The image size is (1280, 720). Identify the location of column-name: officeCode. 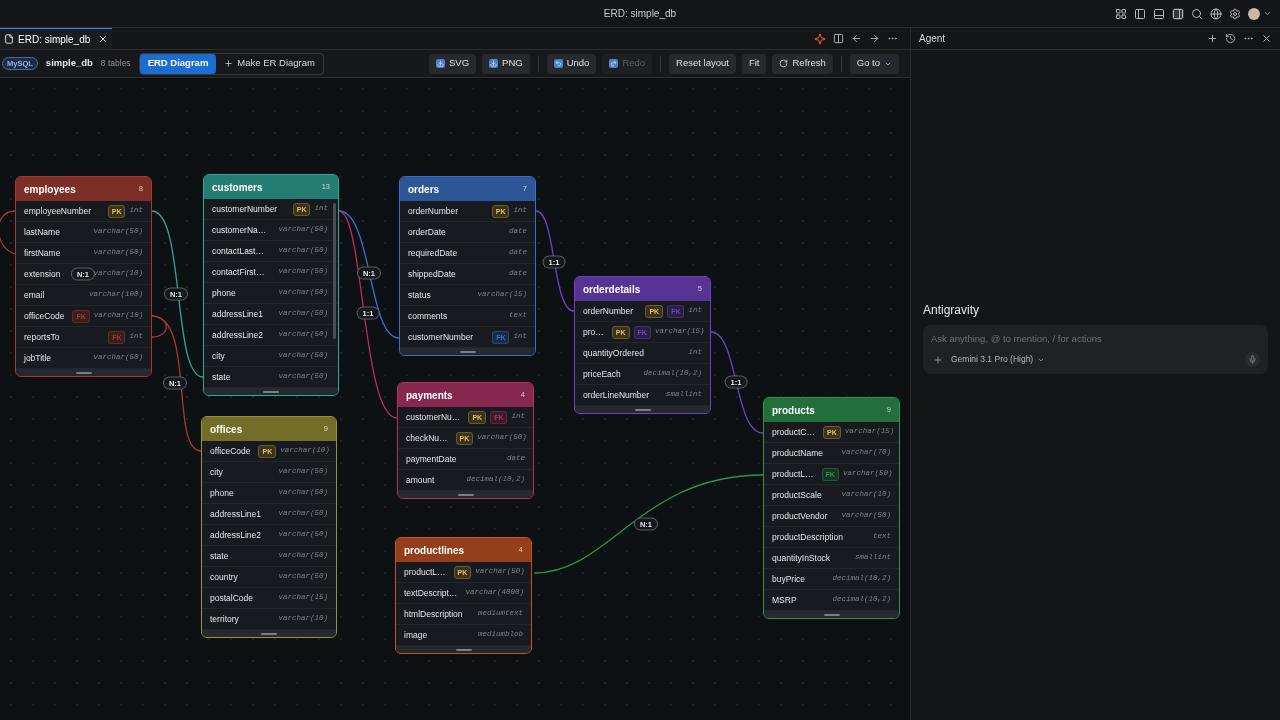
(230, 451).